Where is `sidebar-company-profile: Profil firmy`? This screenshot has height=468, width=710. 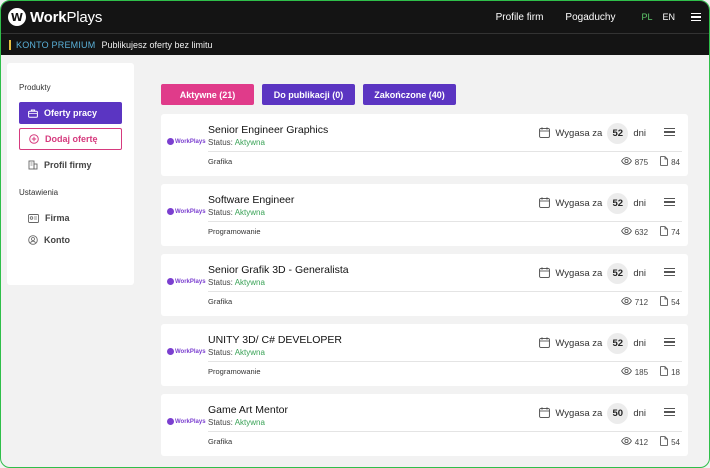
sidebar-company-profile: Profil firmy is located at coordinates (70, 165).